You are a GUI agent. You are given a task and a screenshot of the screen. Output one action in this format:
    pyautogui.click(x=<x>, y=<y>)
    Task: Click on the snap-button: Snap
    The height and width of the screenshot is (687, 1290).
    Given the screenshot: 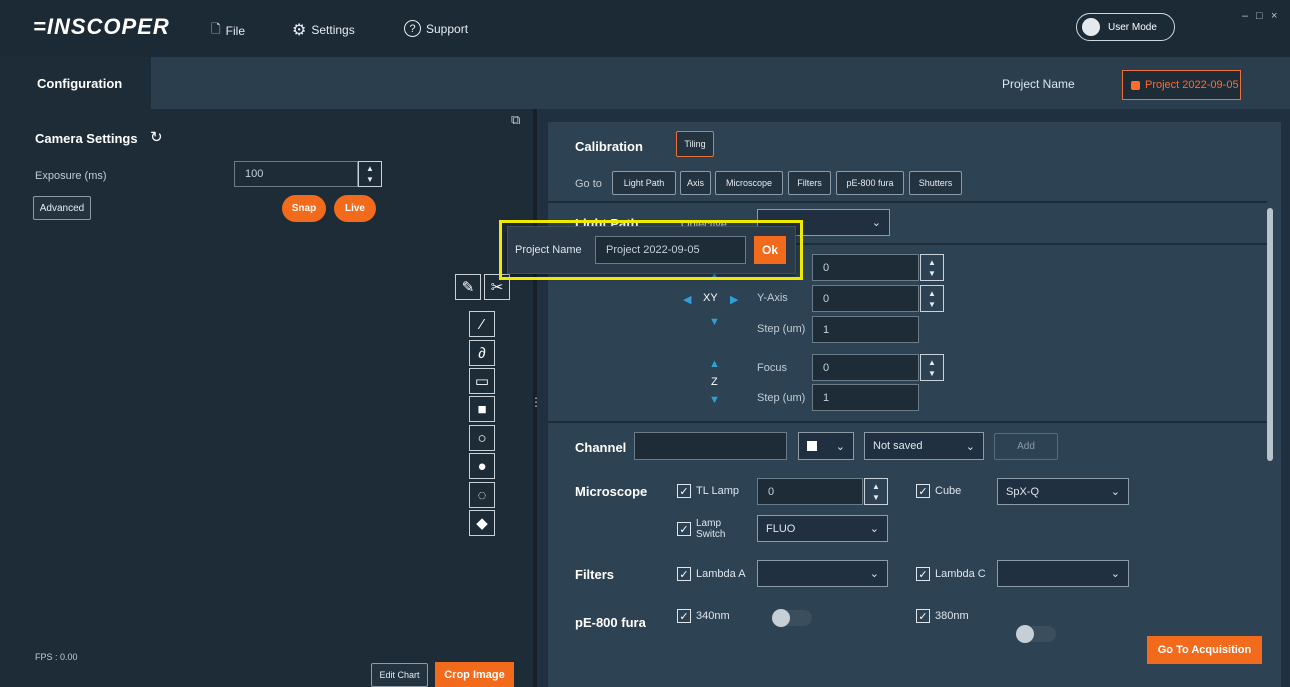 What is the action you would take?
    pyautogui.click(x=304, y=208)
    